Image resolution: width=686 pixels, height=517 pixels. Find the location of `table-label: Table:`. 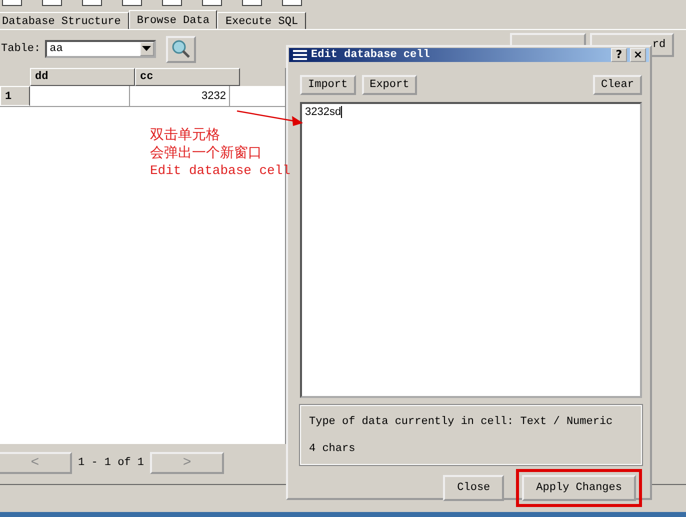

table-label: Table: is located at coordinates (21, 49).